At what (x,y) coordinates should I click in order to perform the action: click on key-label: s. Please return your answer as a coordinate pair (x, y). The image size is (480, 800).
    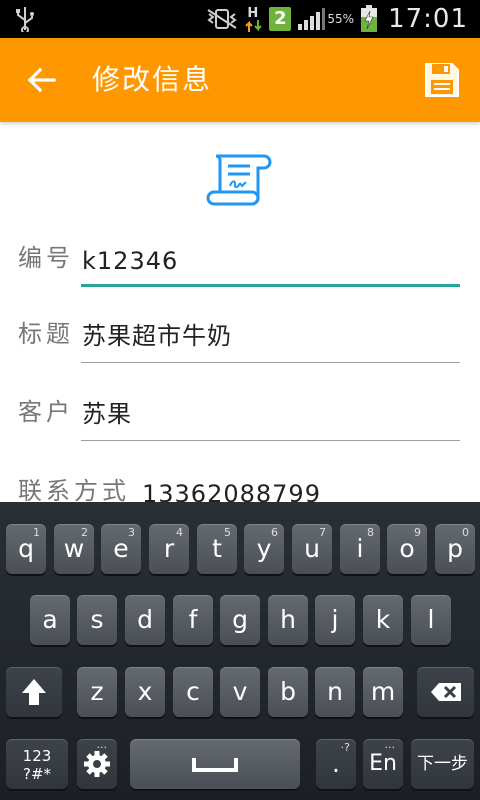
    Looking at the image, I should click on (97, 619).